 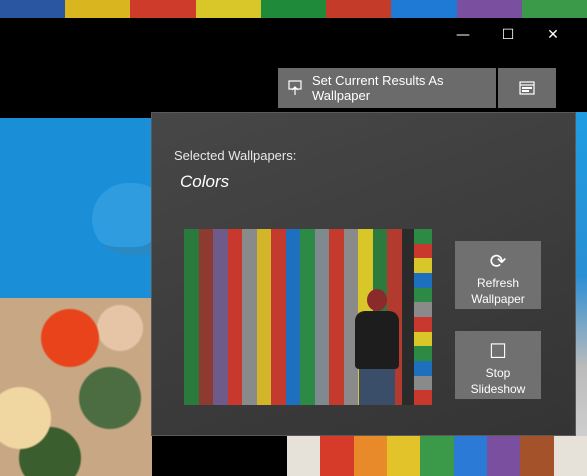 I want to click on wallpaper-tile-pencils, so click(x=437, y=456).